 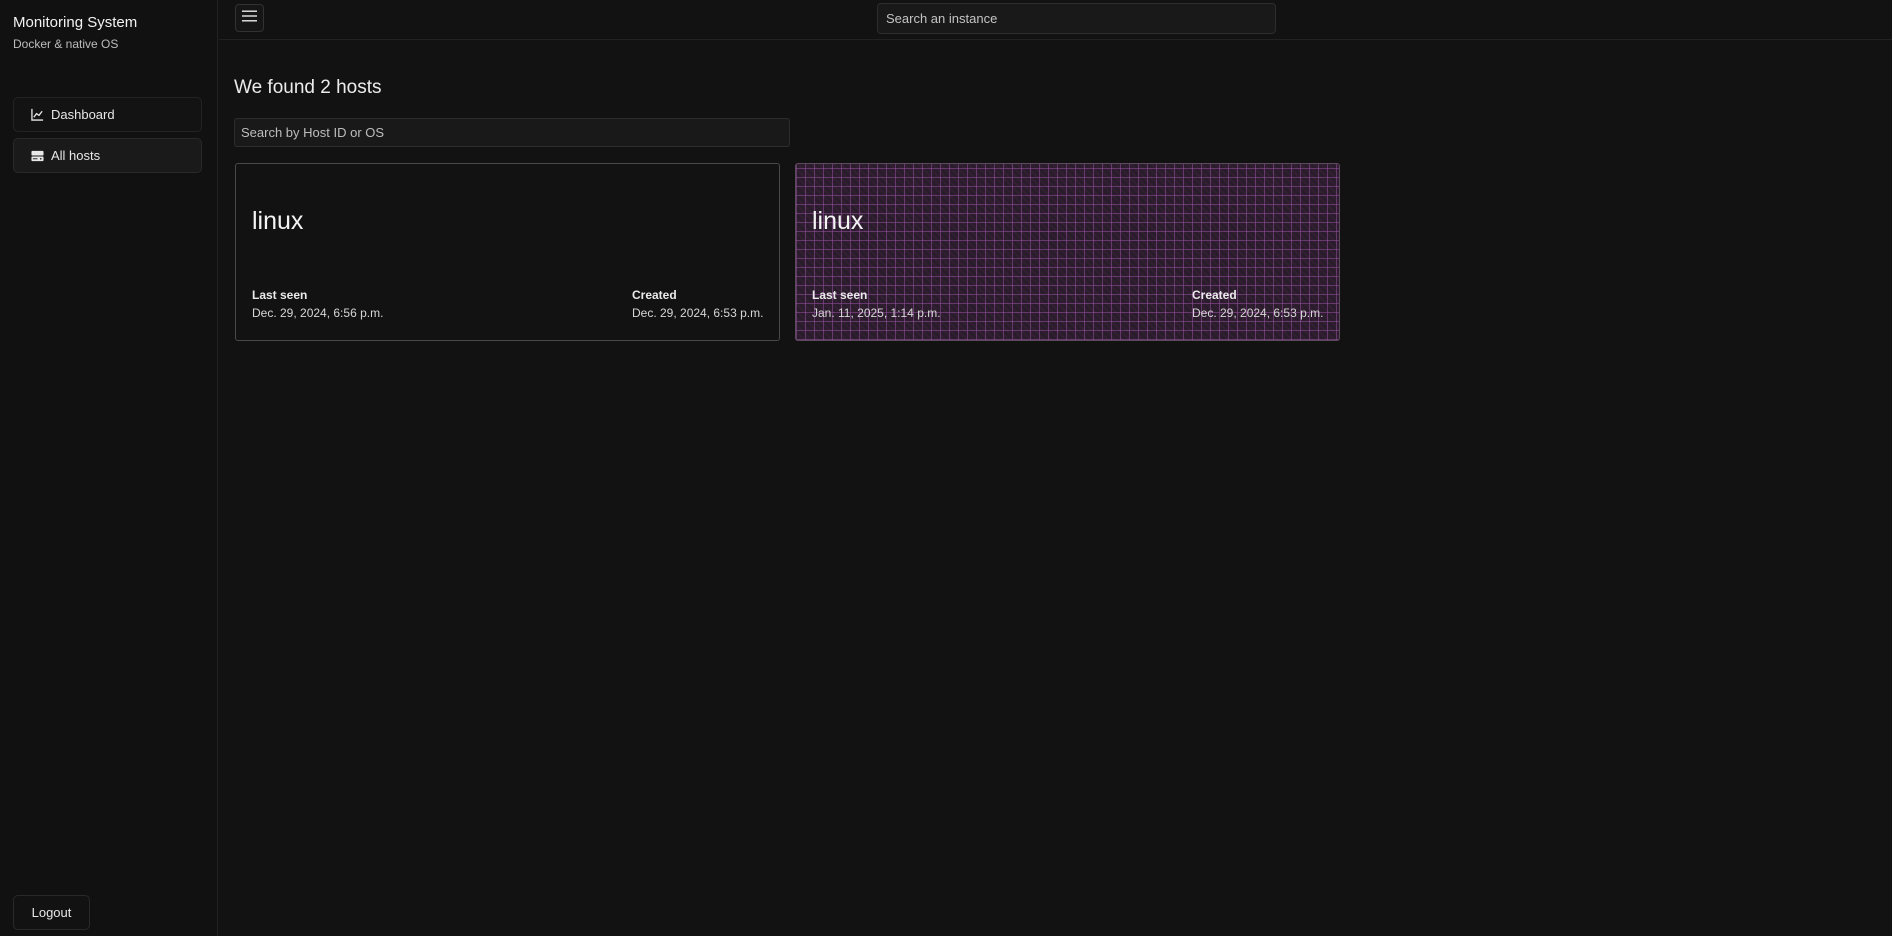 What do you see at coordinates (66, 44) in the screenshot?
I see `app-subtitle: Docker & native OS` at bounding box center [66, 44].